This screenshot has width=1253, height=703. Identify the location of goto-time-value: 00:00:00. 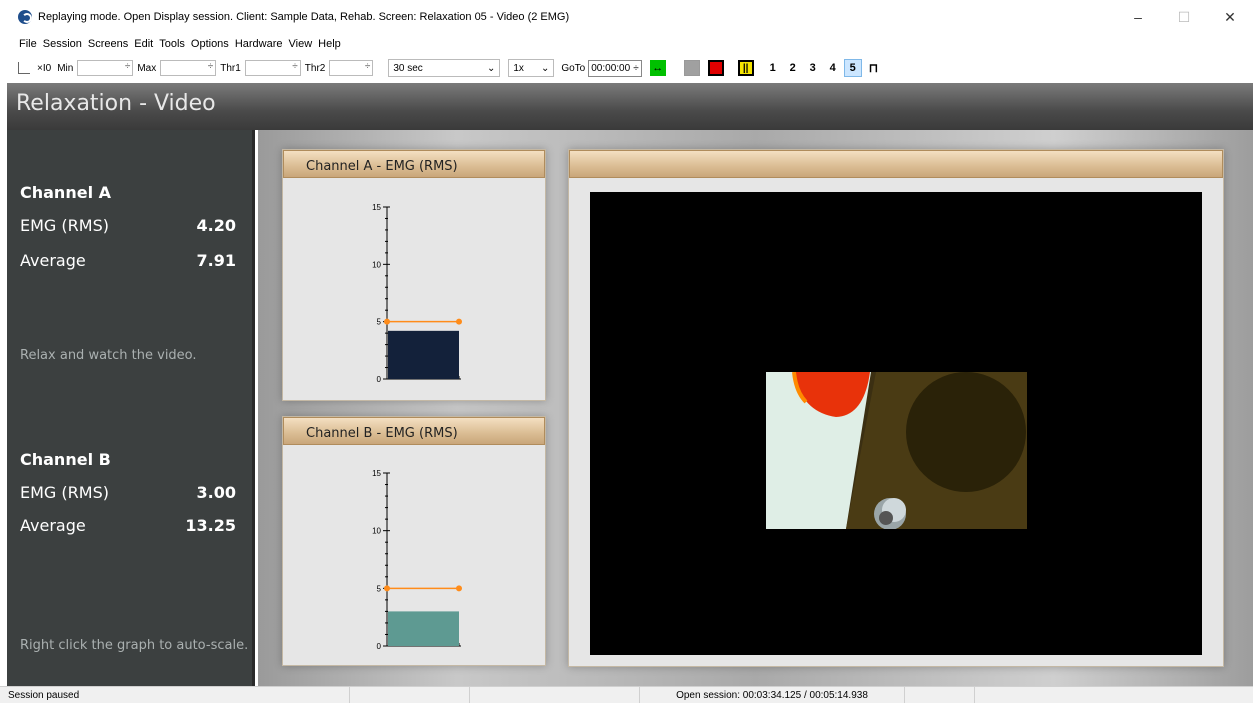
(611, 68).